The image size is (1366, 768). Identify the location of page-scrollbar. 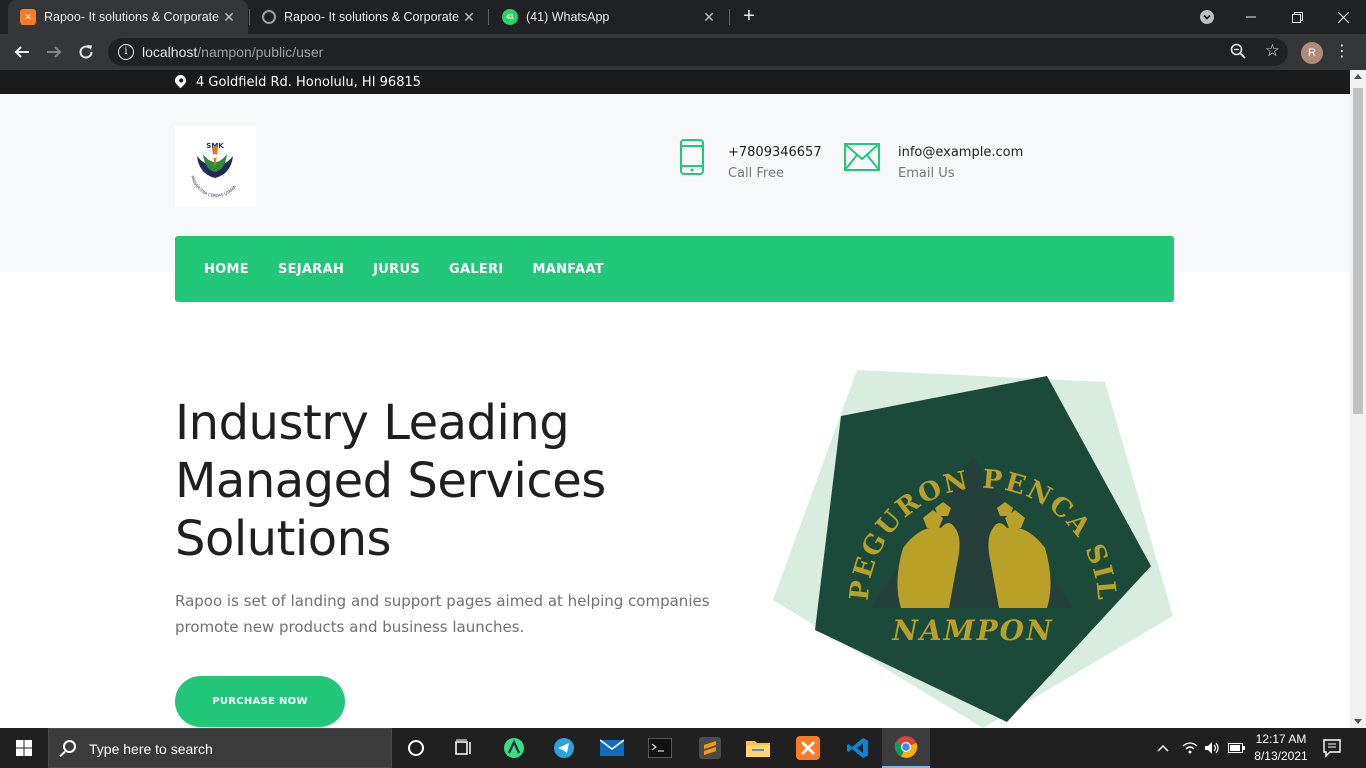
(1358, 399).